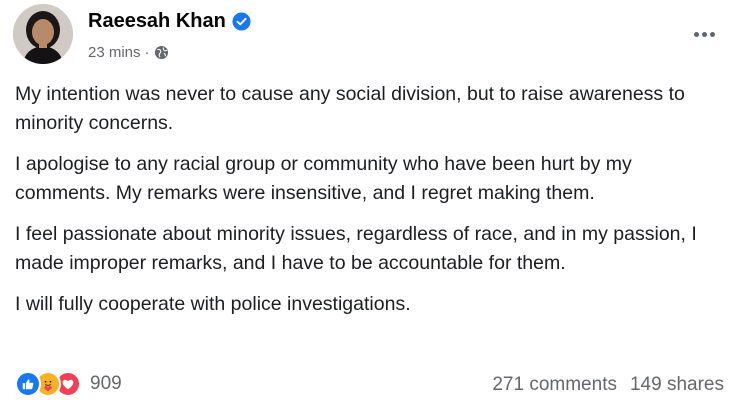 This screenshot has height=410, width=736. I want to click on post-header: Raeesah Khan 23 mins ·, so click(374, 35).